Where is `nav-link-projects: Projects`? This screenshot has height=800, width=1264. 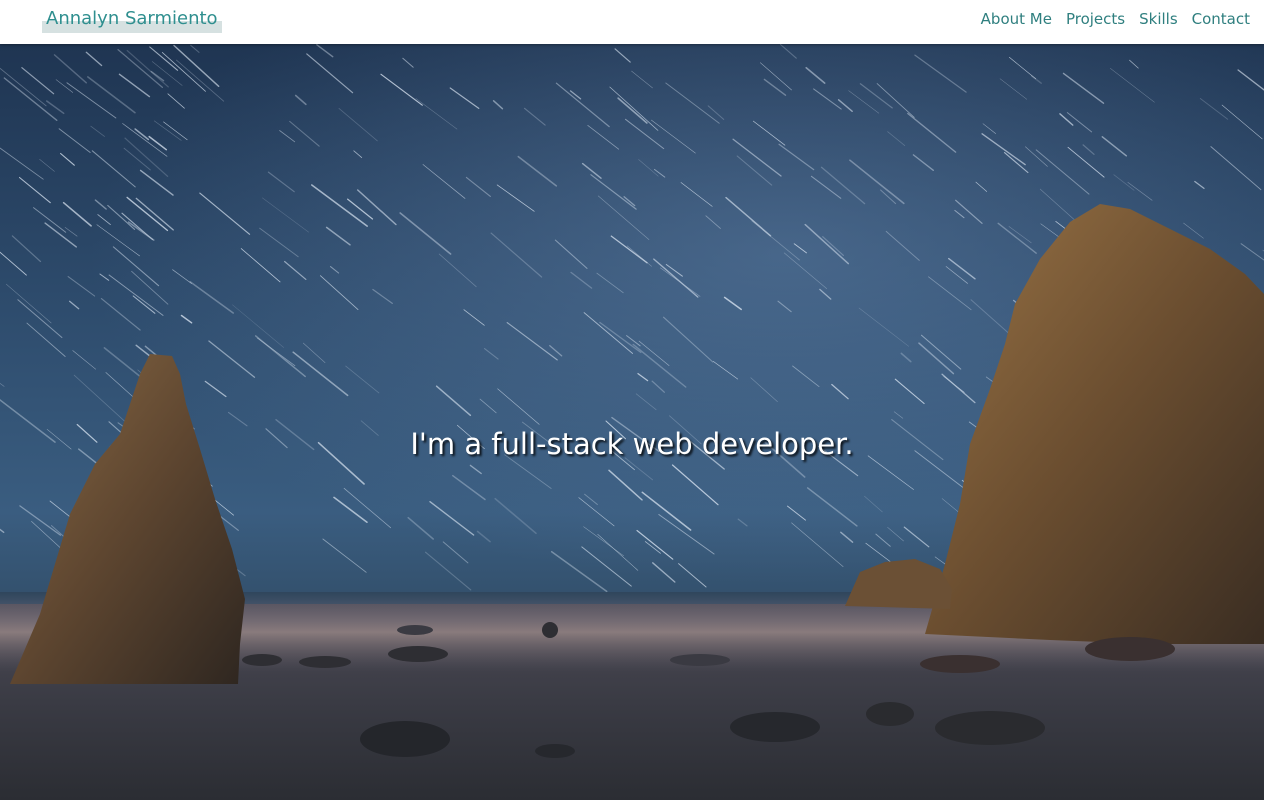 nav-link-projects: Projects is located at coordinates (1095, 19).